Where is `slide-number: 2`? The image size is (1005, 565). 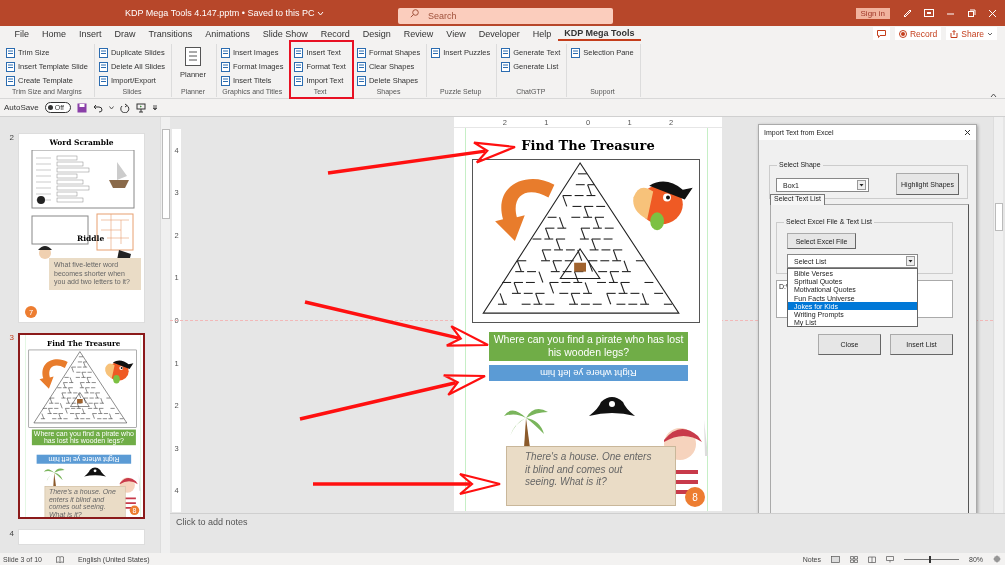
slide-number: 2 is located at coordinates (11, 138).